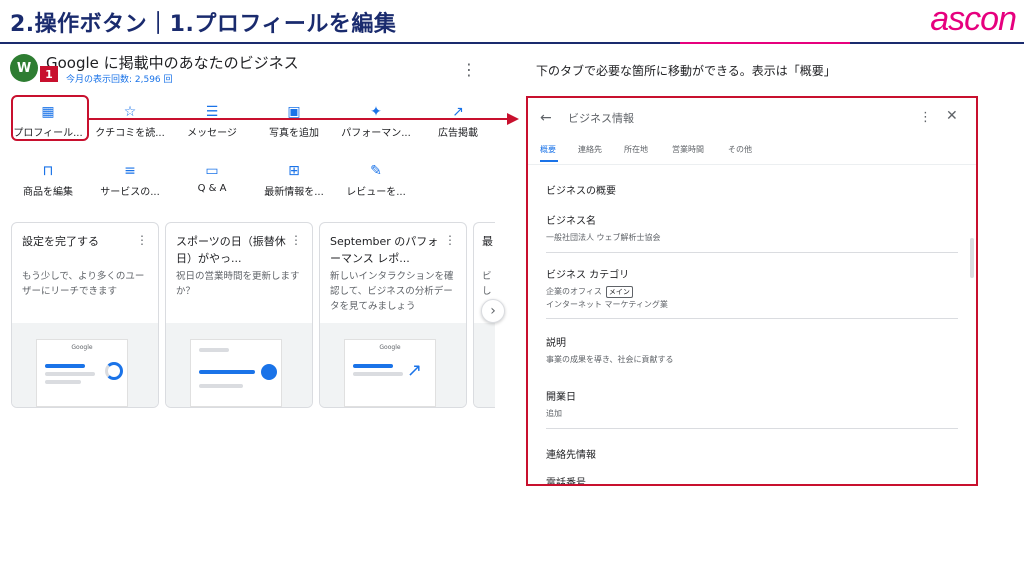 This screenshot has width=1024, height=562. What do you see at coordinates (212, 133) in the screenshot?
I see `action-label: メッセージ` at bounding box center [212, 133].